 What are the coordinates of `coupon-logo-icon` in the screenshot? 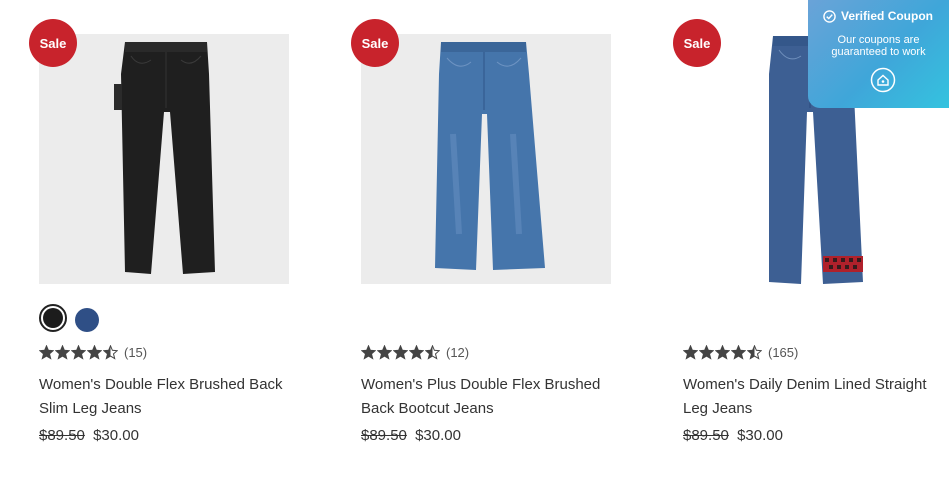 It's located at (883, 80).